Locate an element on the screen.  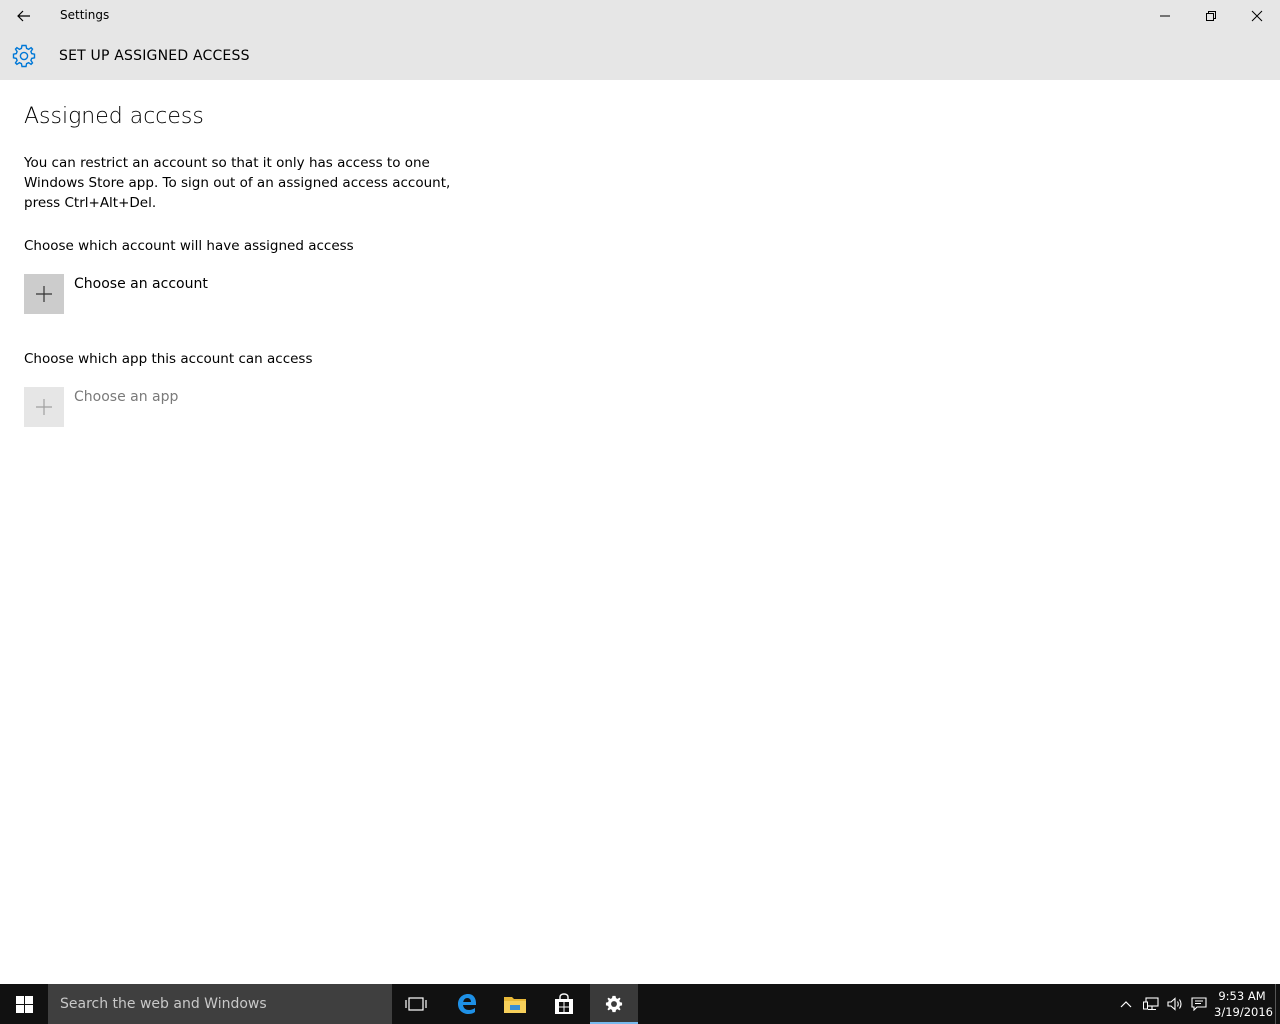
taskbar-clock: 9:53 AM 3/19/2016 is located at coordinates (1243, 1004).